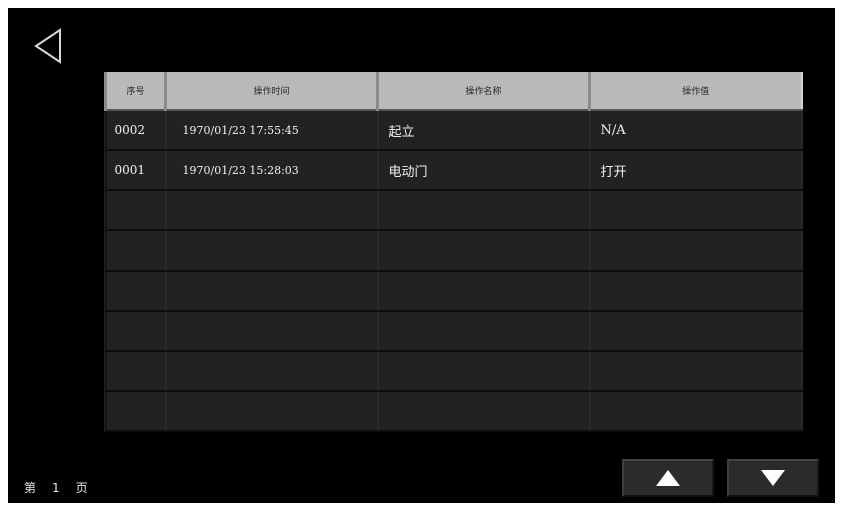 This screenshot has width=843, height=511. I want to click on header-value: 操作值, so click(695, 91).